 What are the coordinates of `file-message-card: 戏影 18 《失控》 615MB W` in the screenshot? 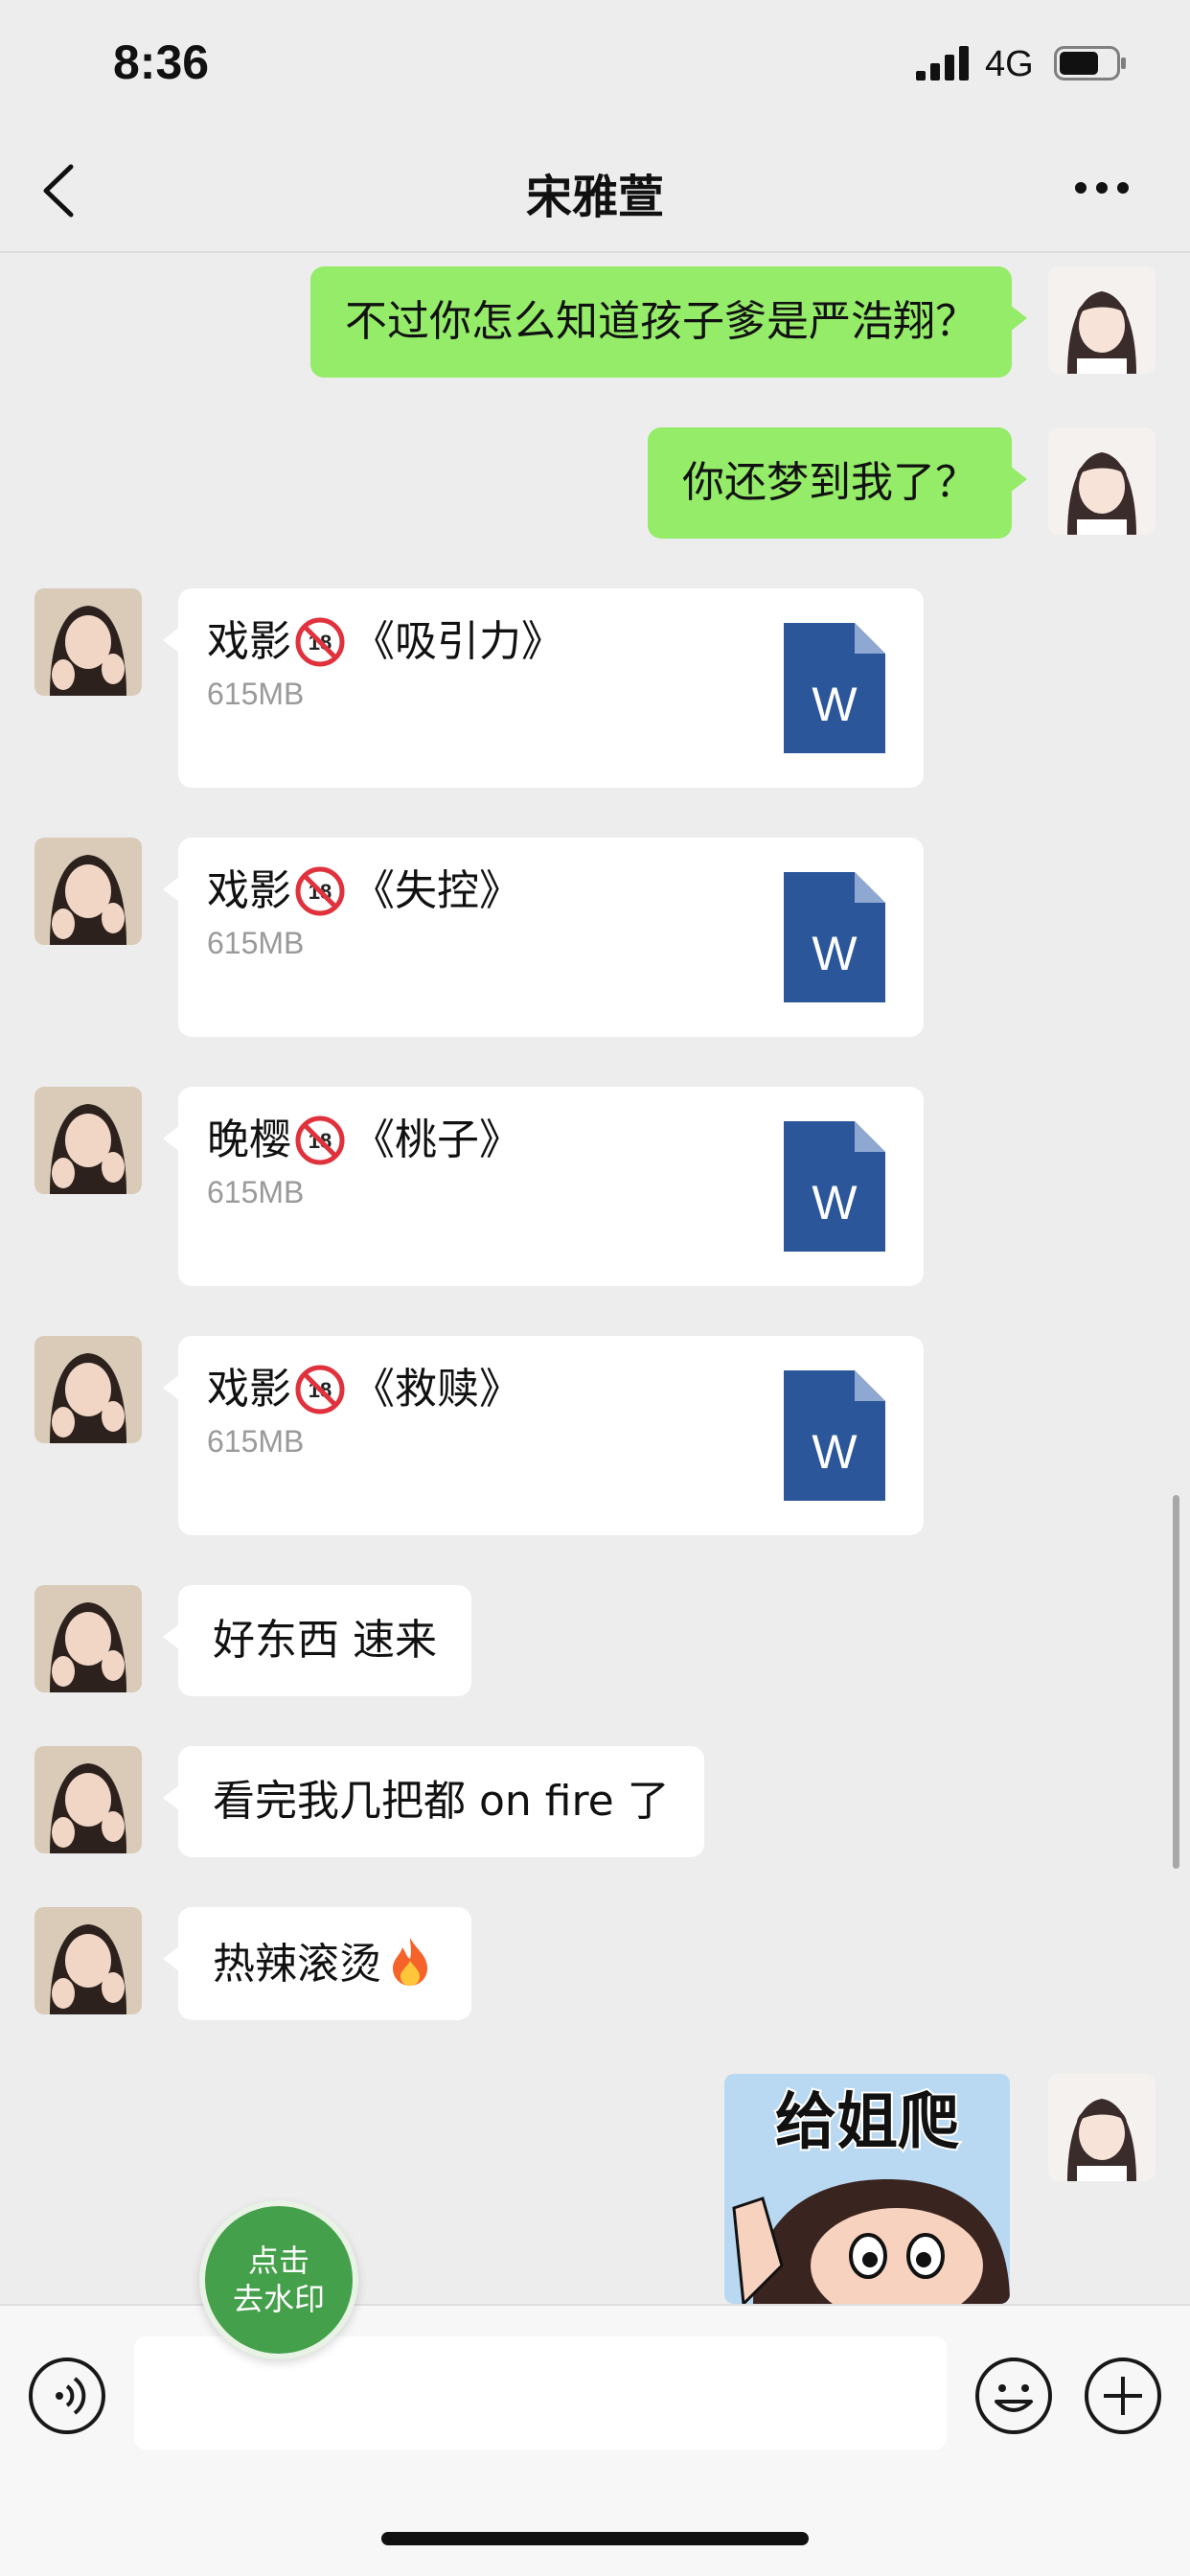 It's located at (543, 937).